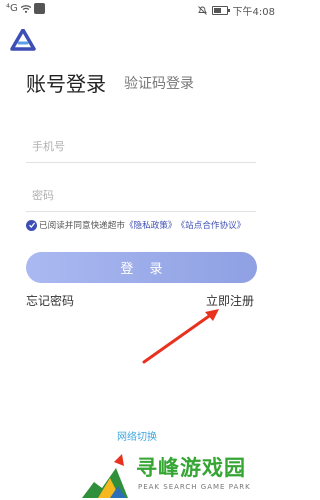 The width and height of the screenshot is (320, 500). I want to click on status-bar: ⁴G 下午4:08, so click(140, 9).